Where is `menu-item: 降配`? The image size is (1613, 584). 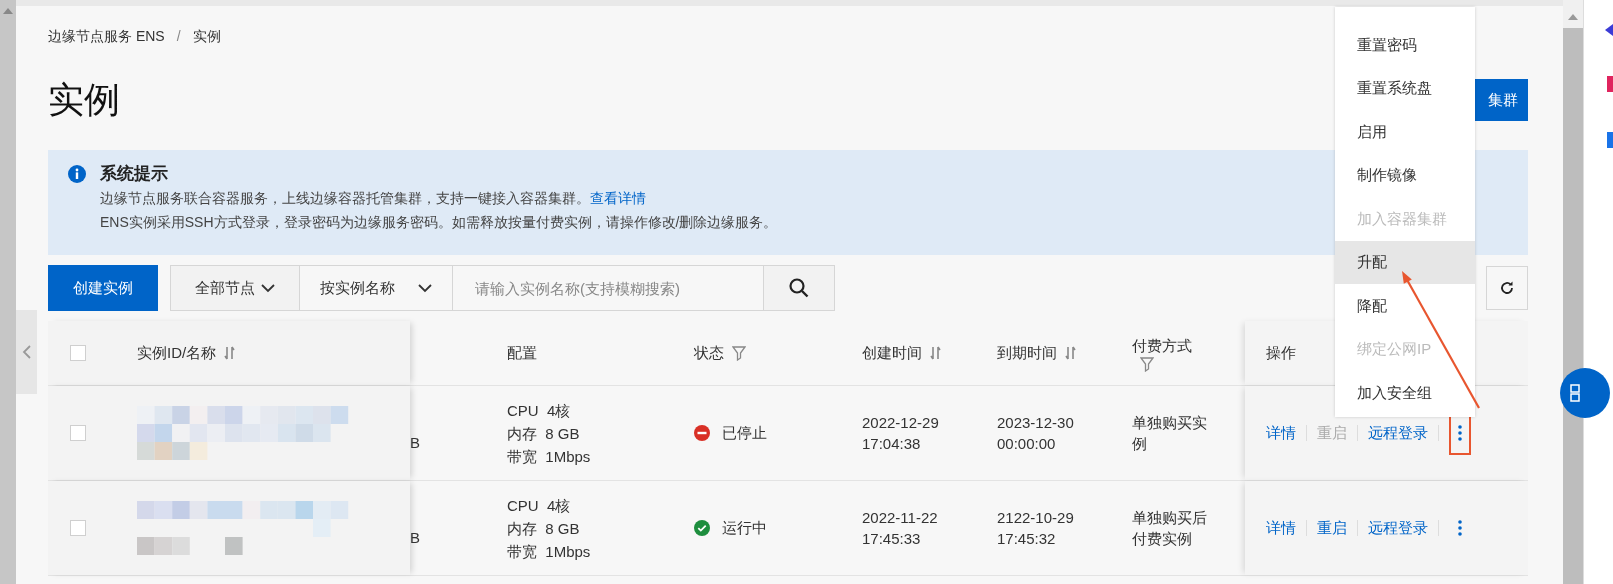 menu-item: 降配 is located at coordinates (1405, 306).